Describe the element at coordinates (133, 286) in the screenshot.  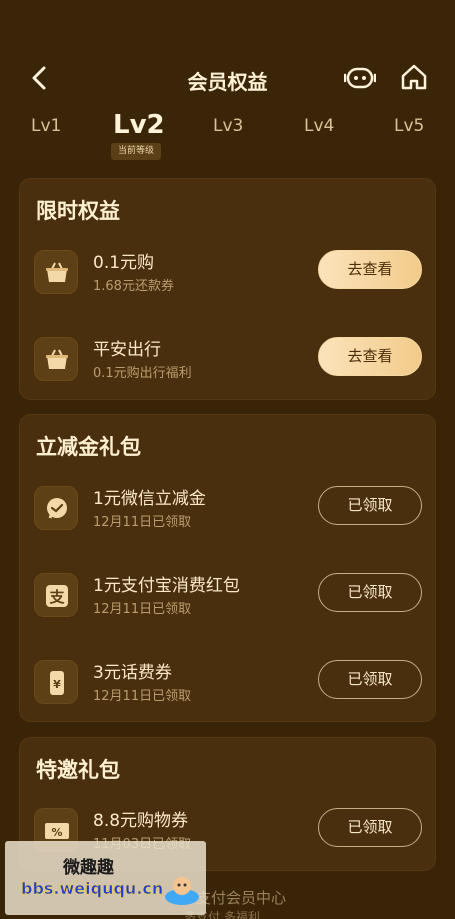
I see `item-subtitle: 1.68元还款券` at that location.